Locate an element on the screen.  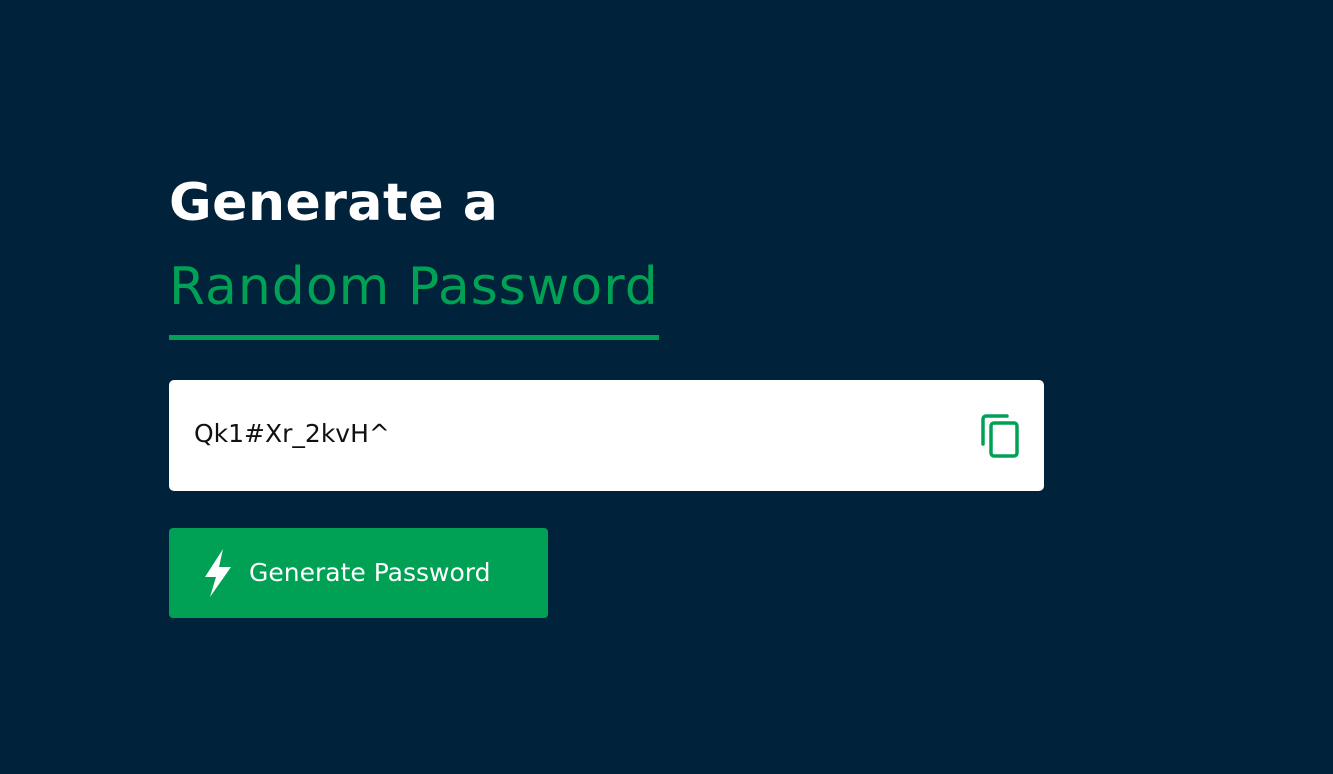
page-title: Generate a is located at coordinates (334, 203).